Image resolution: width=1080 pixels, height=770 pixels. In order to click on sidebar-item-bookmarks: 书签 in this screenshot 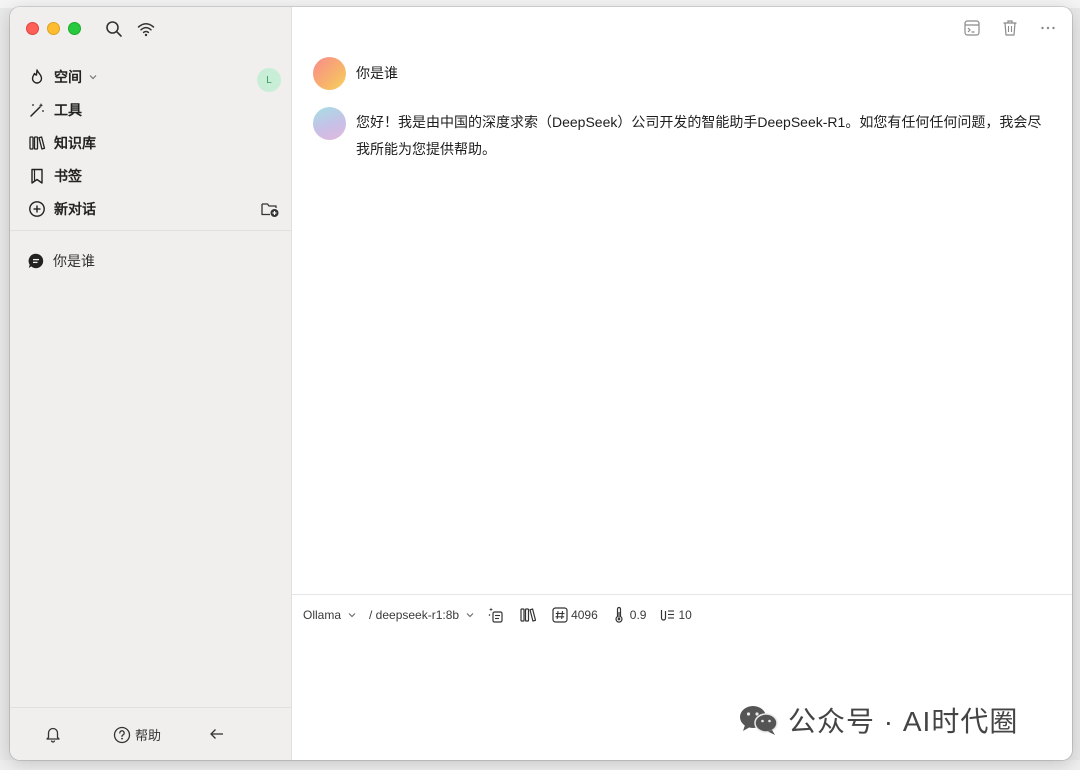, I will do `click(151, 175)`.